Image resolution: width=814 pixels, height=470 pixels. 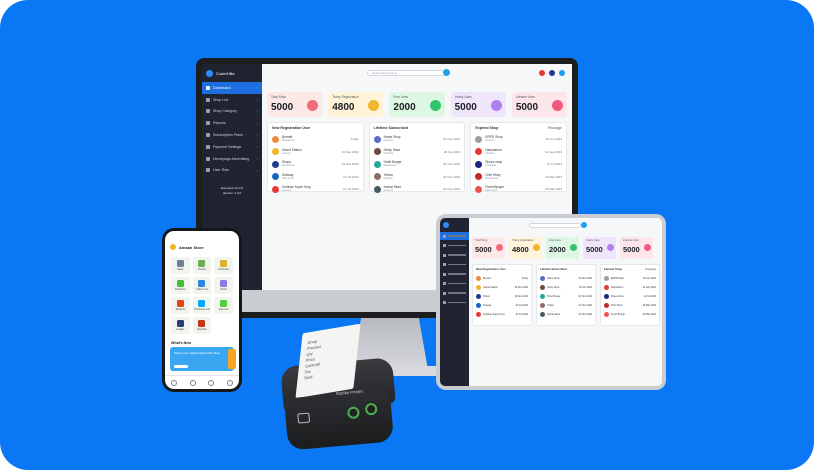 What do you see at coordinates (202, 305) in the screenshot?
I see `feature-tile: Purchase List` at bounding box center [202, 305].